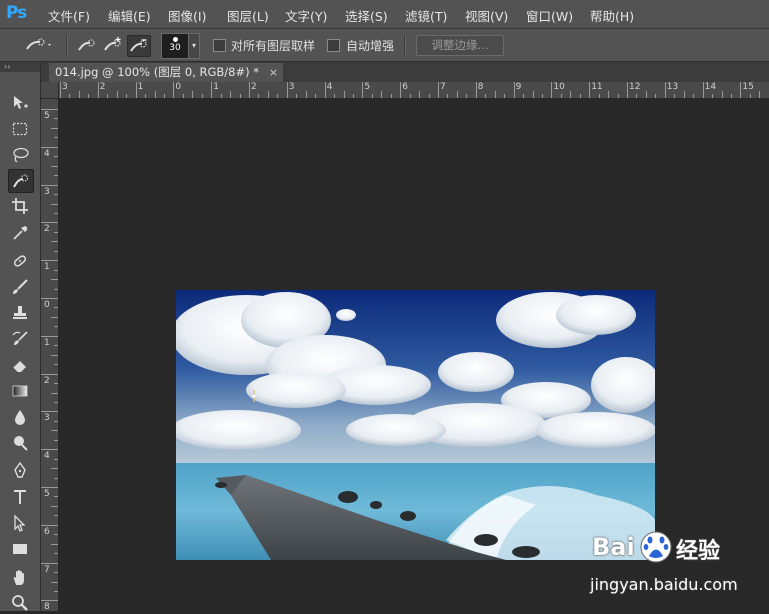 This screenshot has width=769, height=614. Describe the element at coordinates (306, 15) in the screenshot. I see `menu-type: 文字(Y)` at that location.